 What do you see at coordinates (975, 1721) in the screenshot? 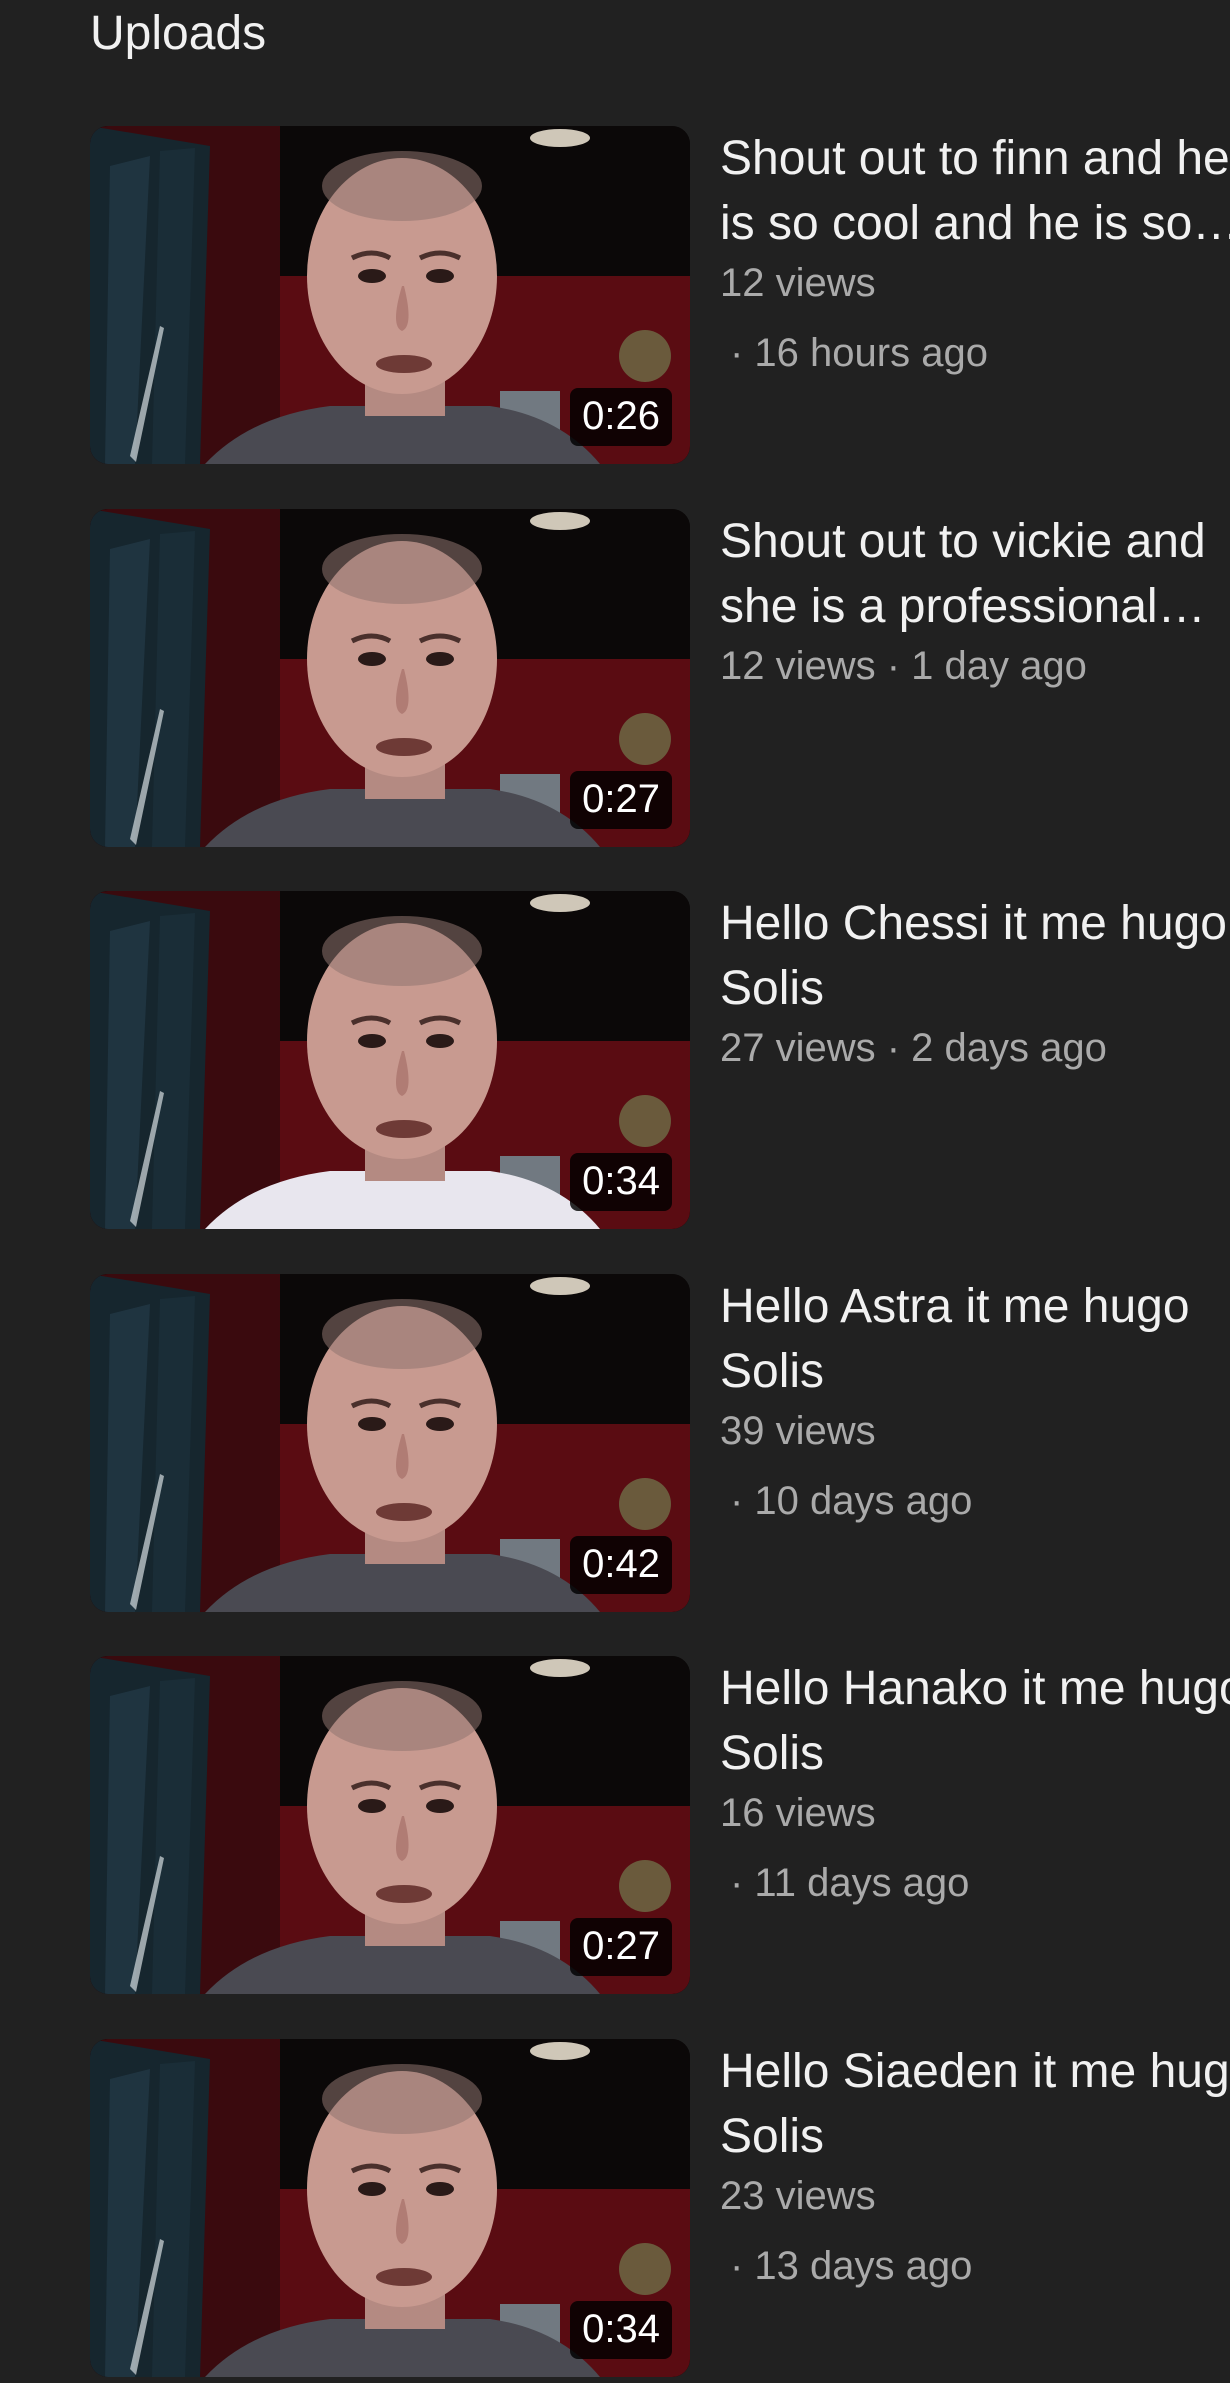
I see `video-title: Hello Hanako it me hugo Solis` at bounding box center [975, 1721].